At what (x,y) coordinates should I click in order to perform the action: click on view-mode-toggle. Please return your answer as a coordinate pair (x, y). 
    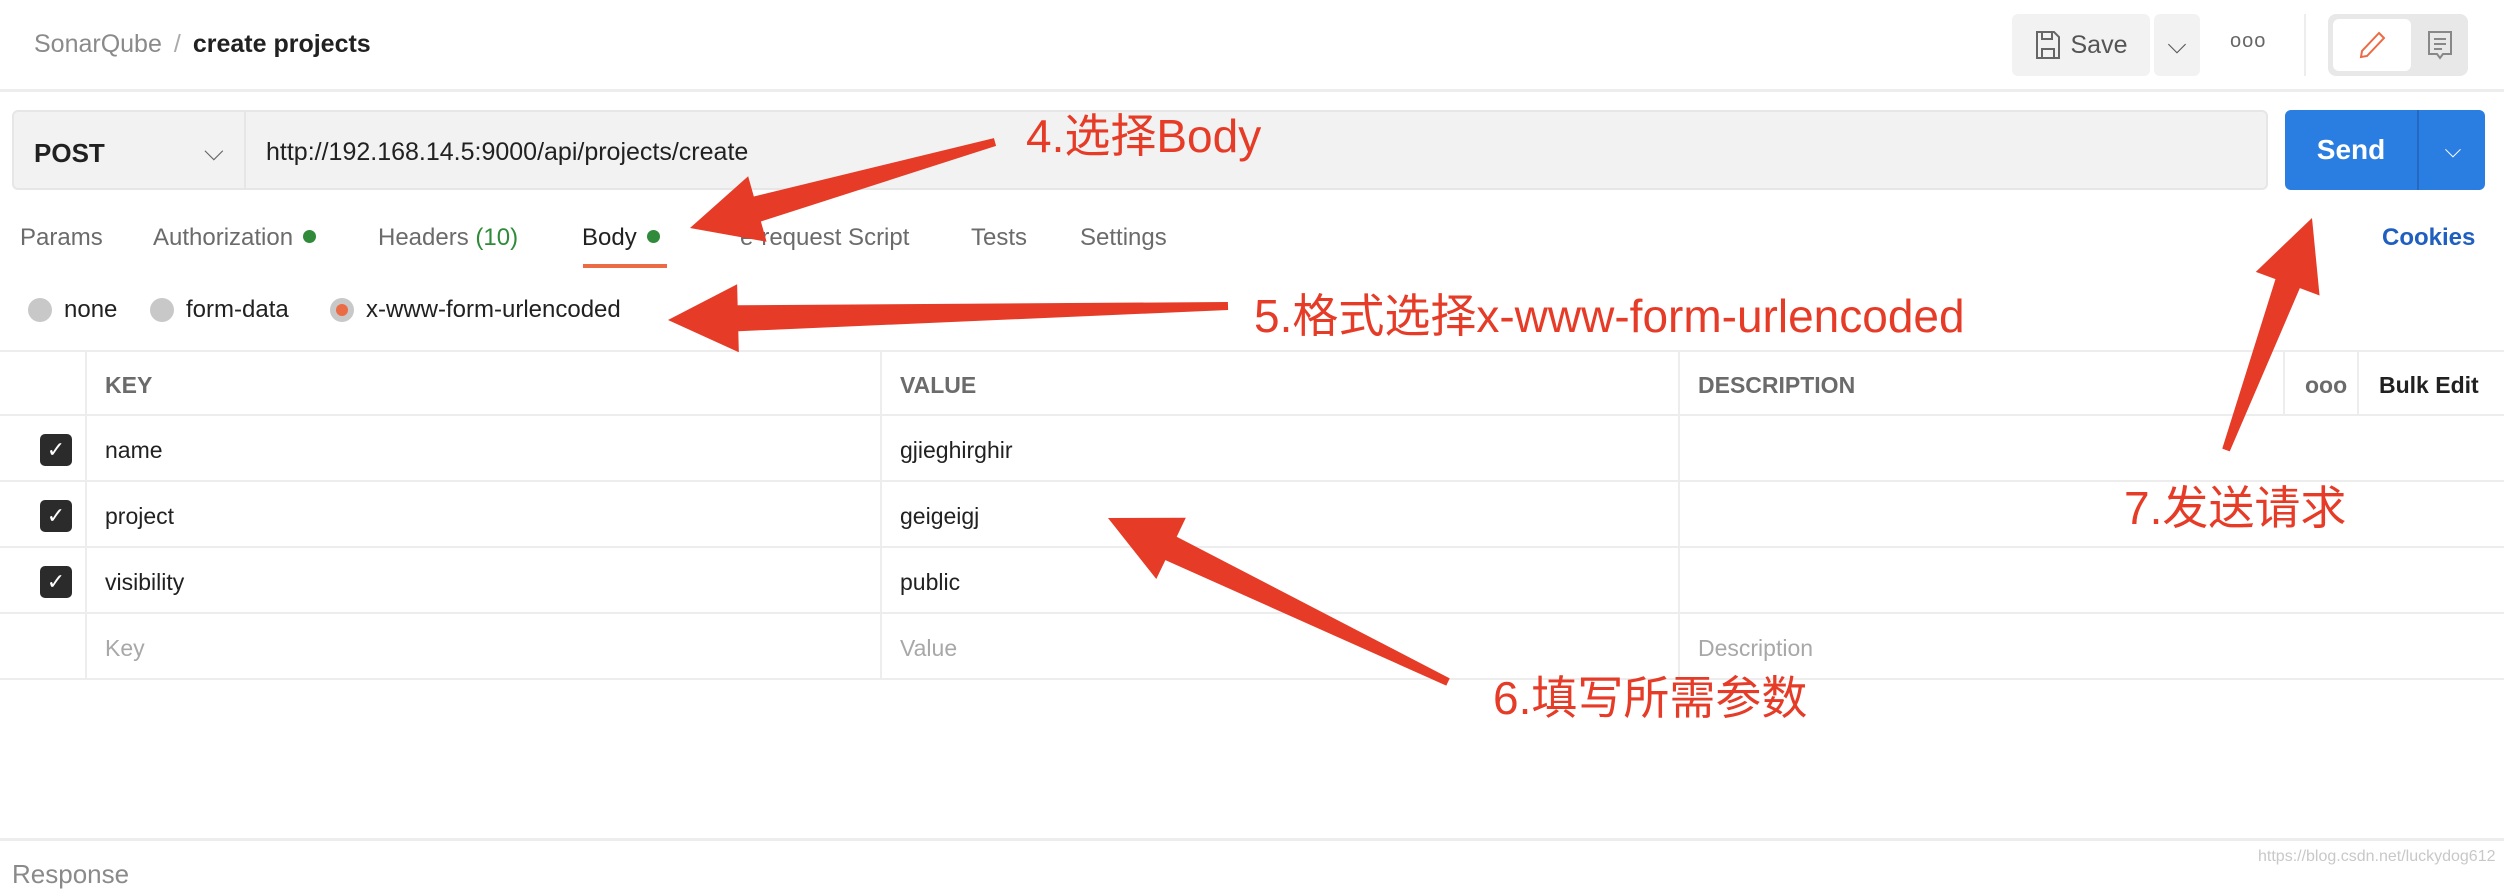
    Looking at the image, I should click on (2398, 45).